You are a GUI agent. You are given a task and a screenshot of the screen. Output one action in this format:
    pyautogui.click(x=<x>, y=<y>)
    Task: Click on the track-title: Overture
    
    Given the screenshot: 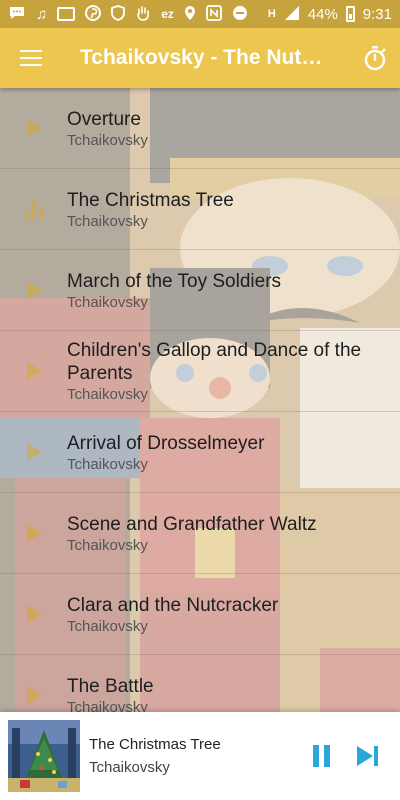 What is the action you would take?
    pyautogui.click(x=104, y=119)
    